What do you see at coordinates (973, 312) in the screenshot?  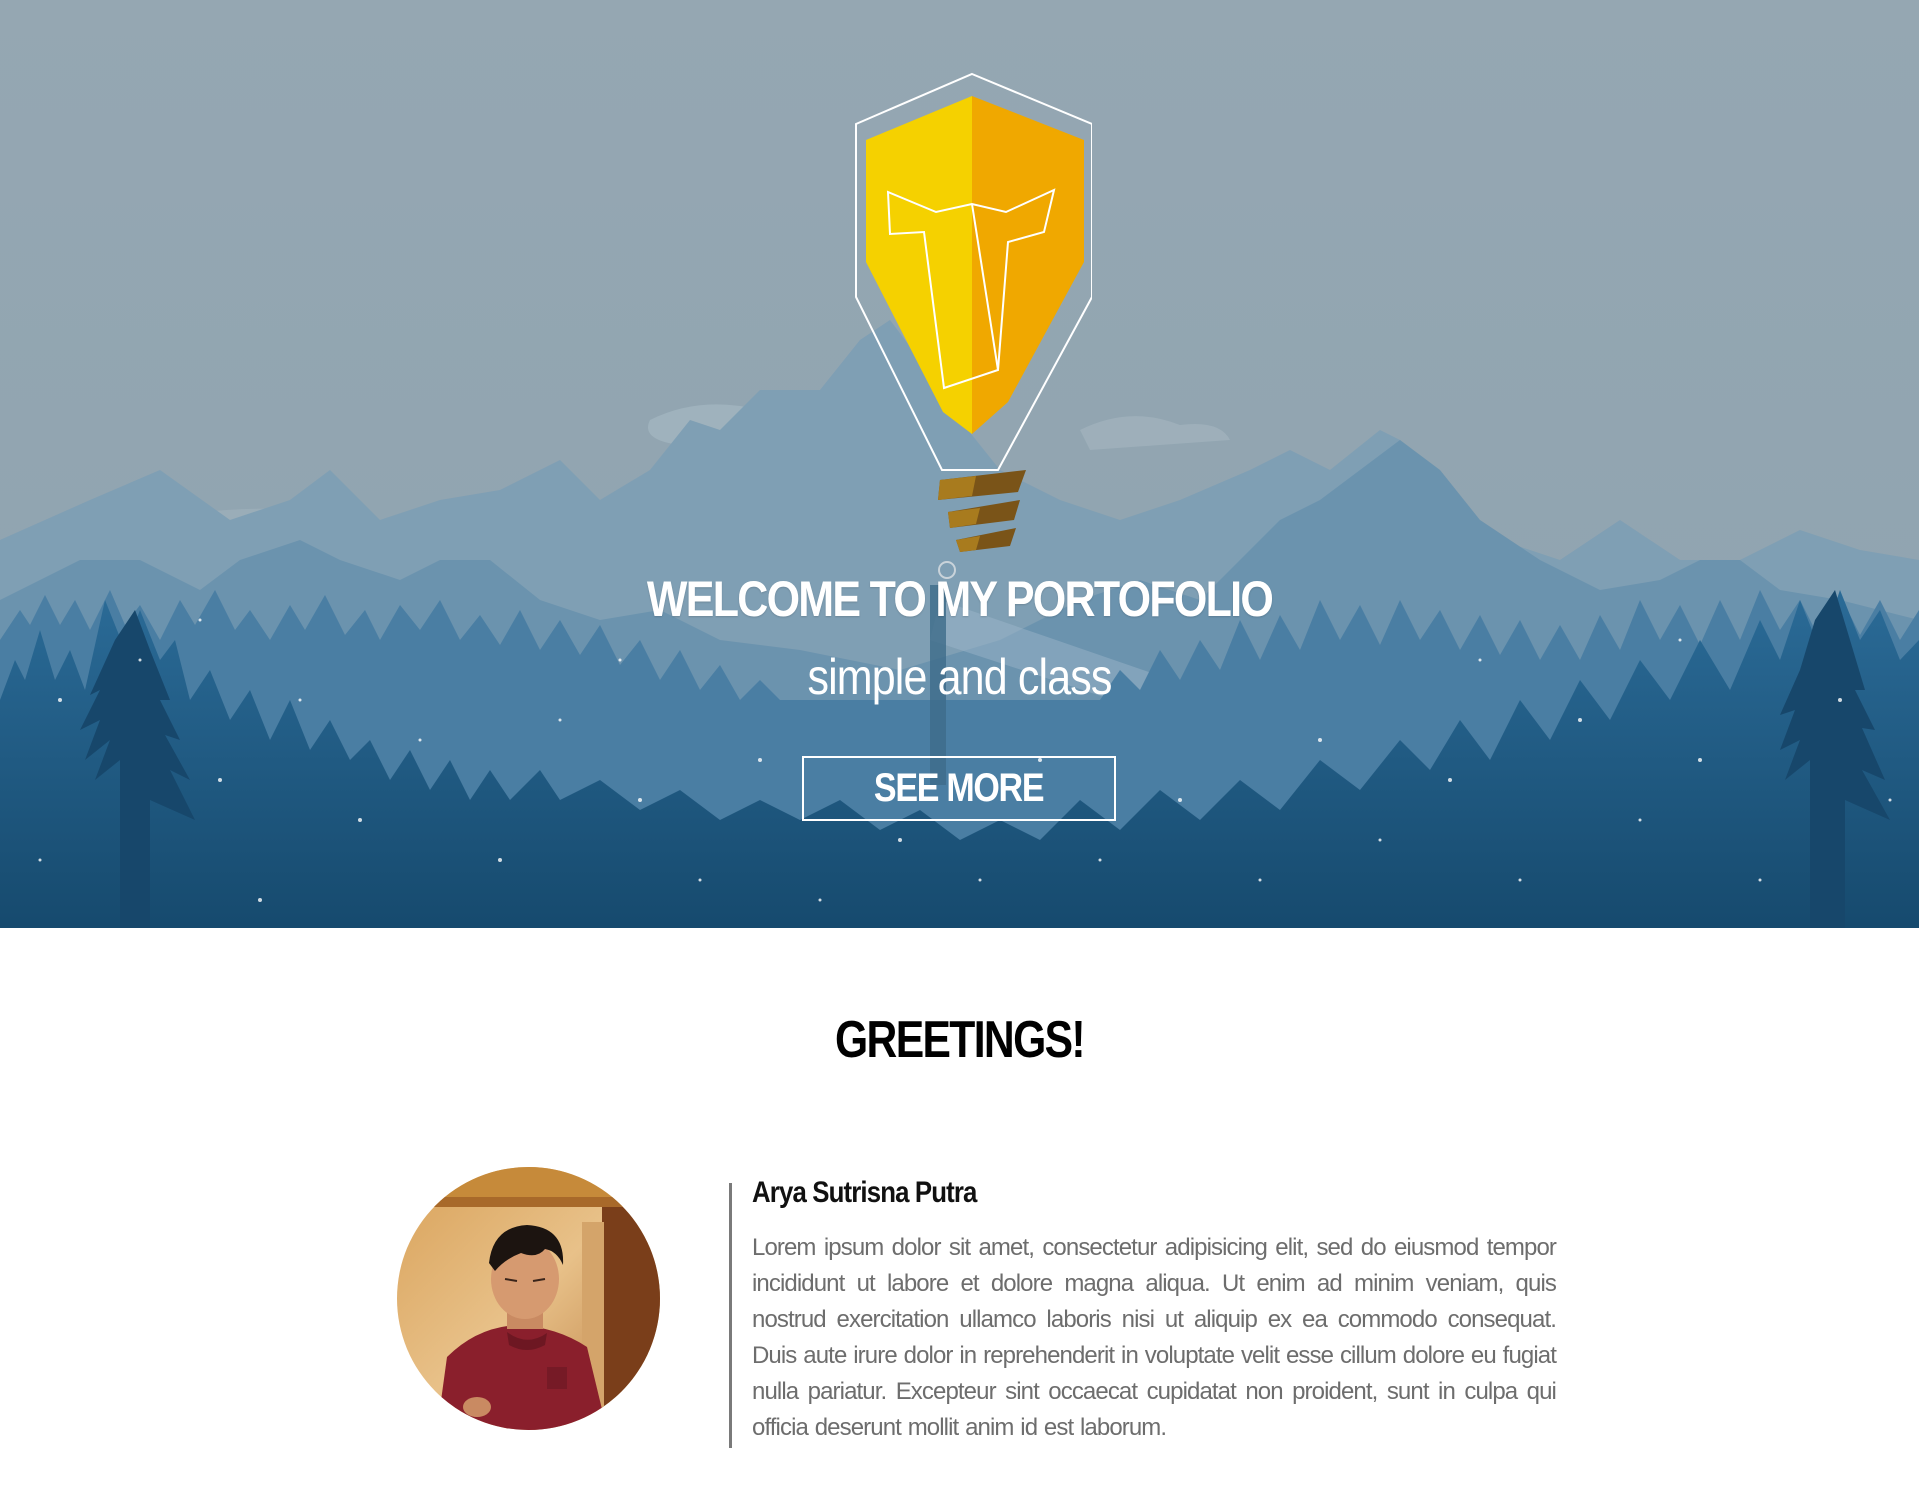 I see `lightbulb-shield-icon` at bounding box center [973, 312].